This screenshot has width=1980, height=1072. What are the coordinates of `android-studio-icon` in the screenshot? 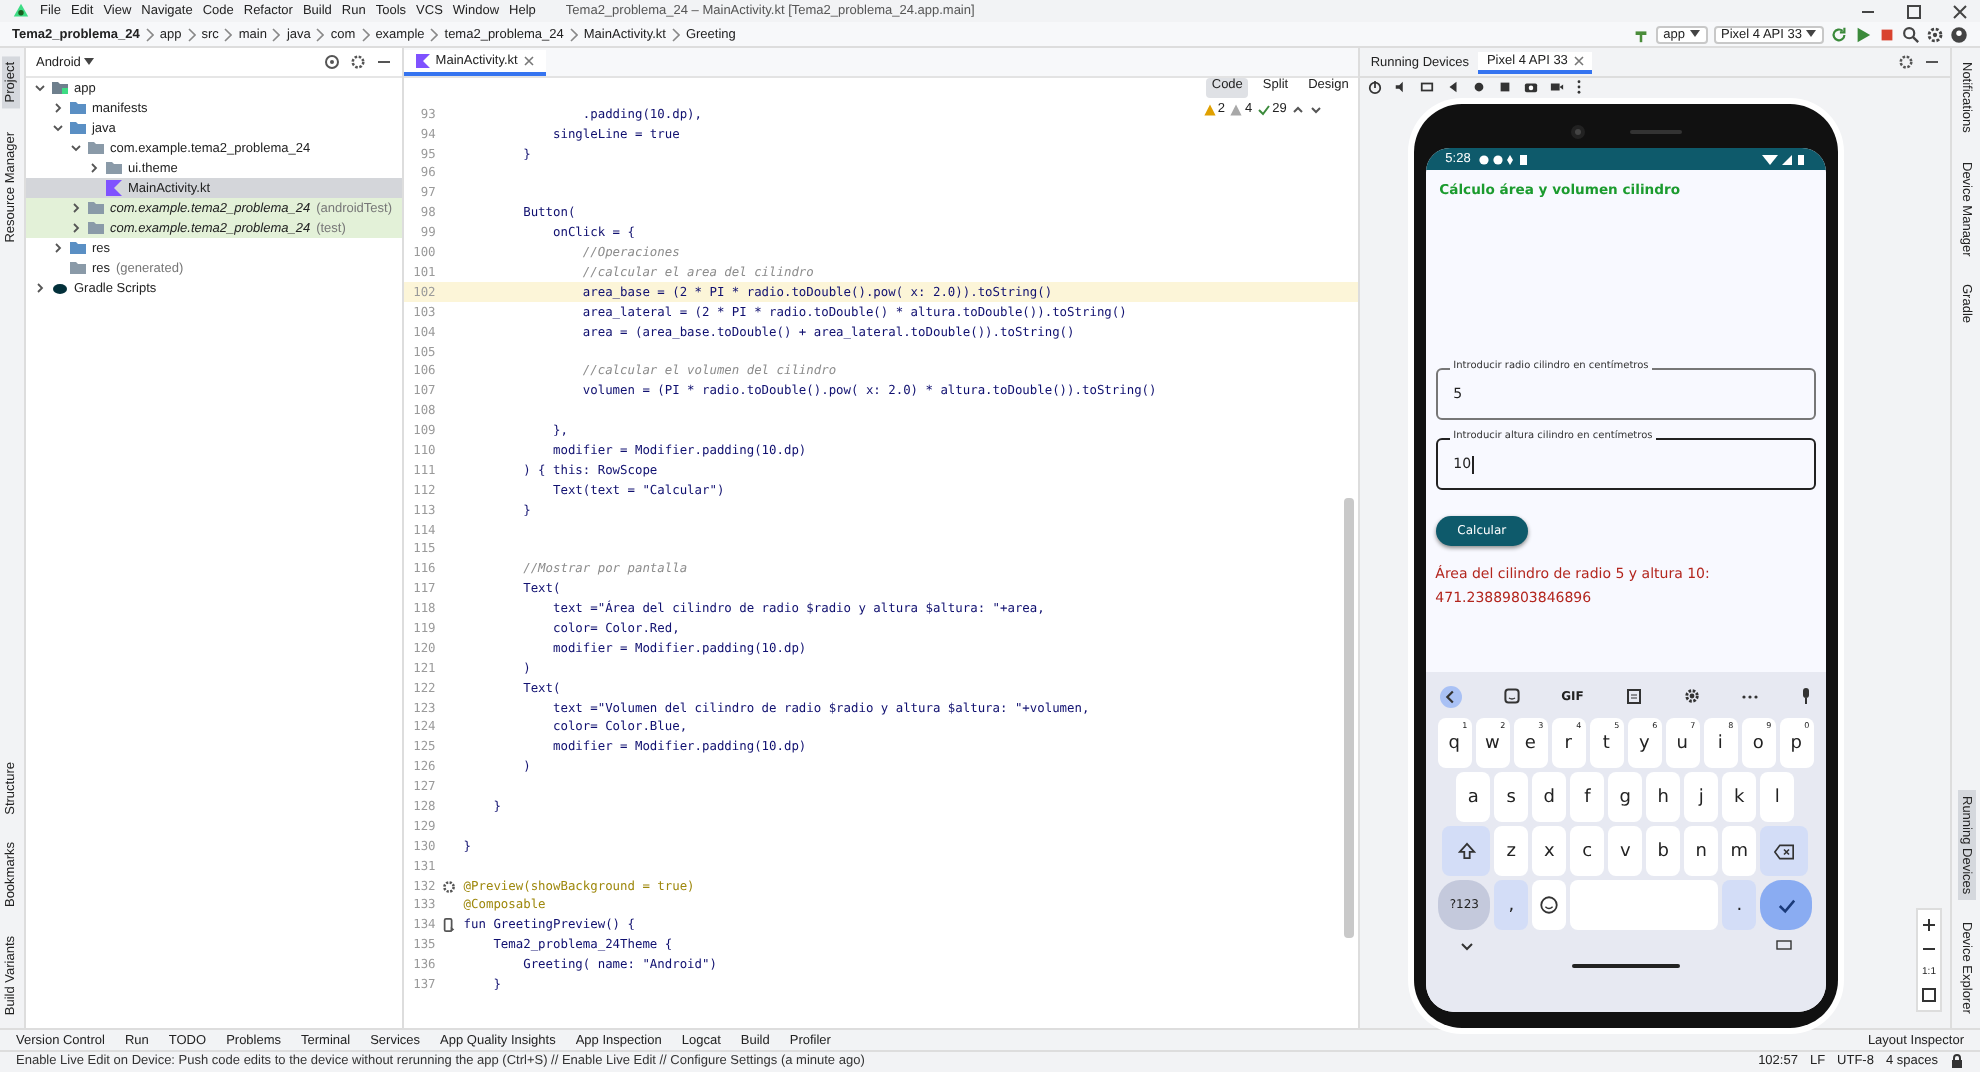 It's located at (21, 11).